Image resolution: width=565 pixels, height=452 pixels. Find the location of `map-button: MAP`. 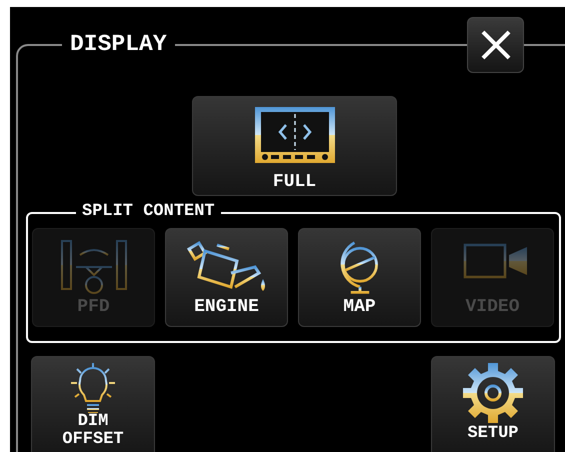

map-button: MAP is located at coordinates (359, 277).